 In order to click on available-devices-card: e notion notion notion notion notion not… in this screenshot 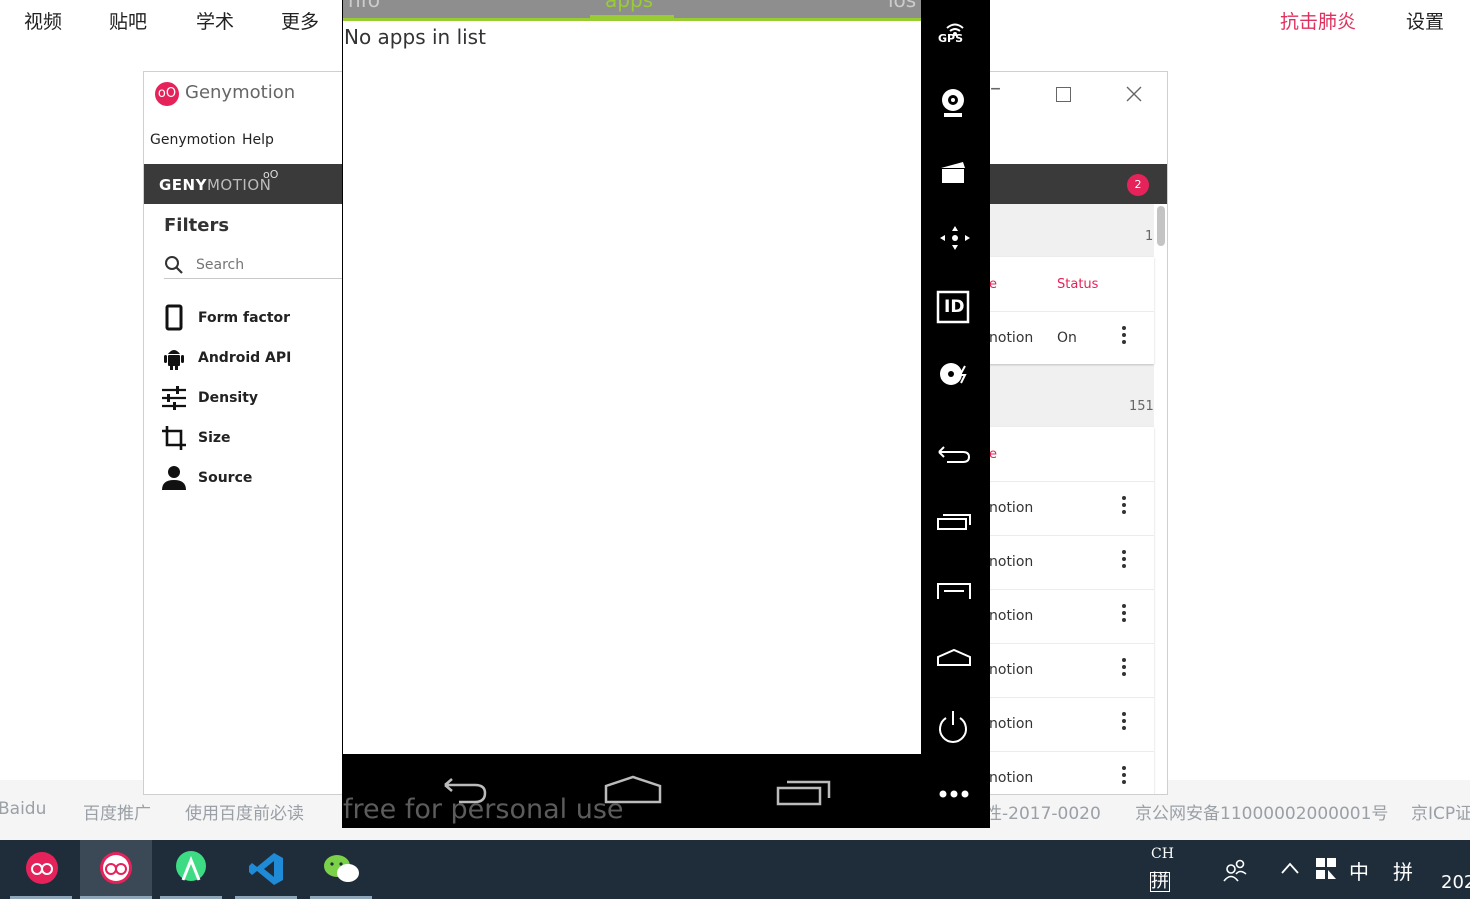, I will do `click(1071, 610)`.